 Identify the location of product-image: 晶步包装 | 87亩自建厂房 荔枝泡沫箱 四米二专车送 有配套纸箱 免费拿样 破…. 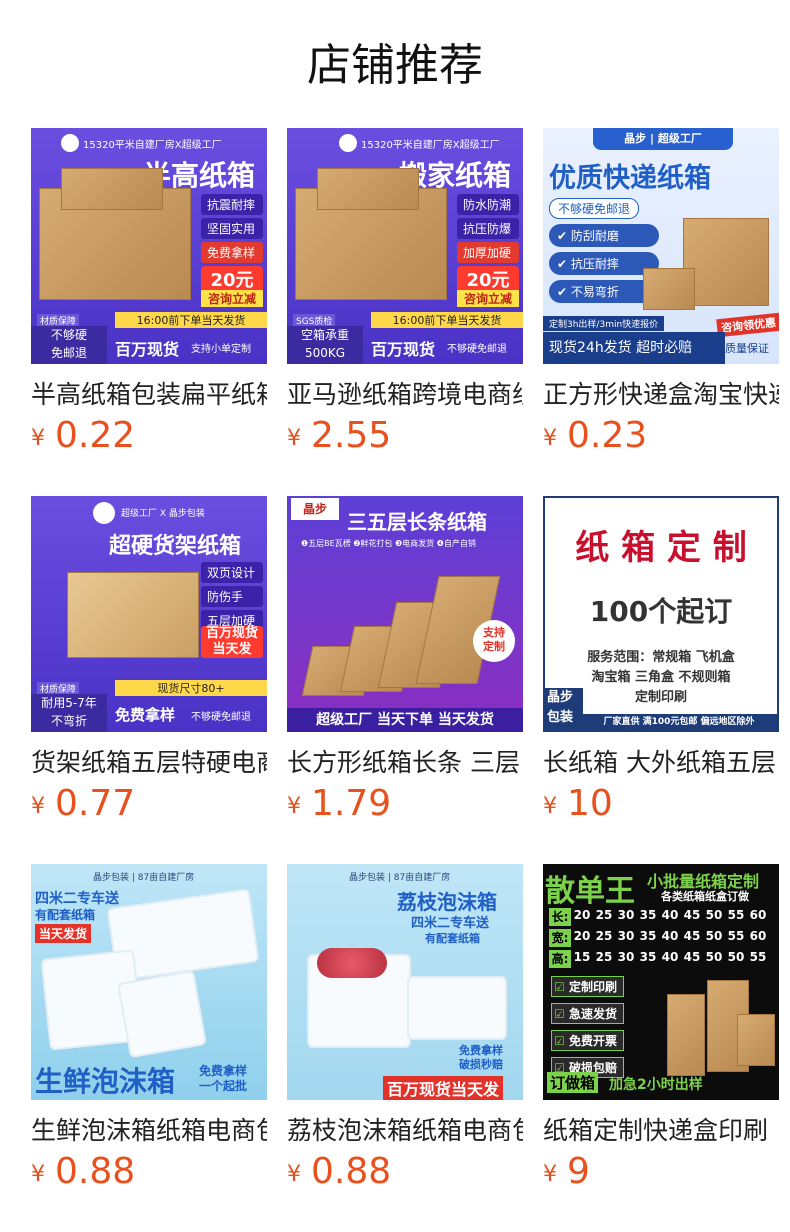
(405, 982).